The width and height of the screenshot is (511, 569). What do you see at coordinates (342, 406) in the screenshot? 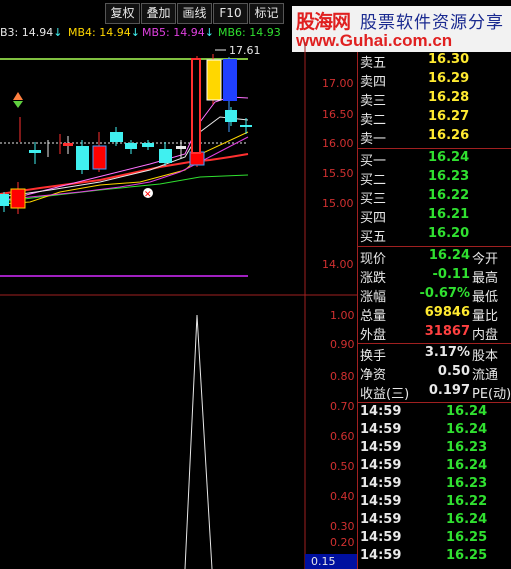
I see `volume-tick: 0.70` at bounding box center [342, 406].